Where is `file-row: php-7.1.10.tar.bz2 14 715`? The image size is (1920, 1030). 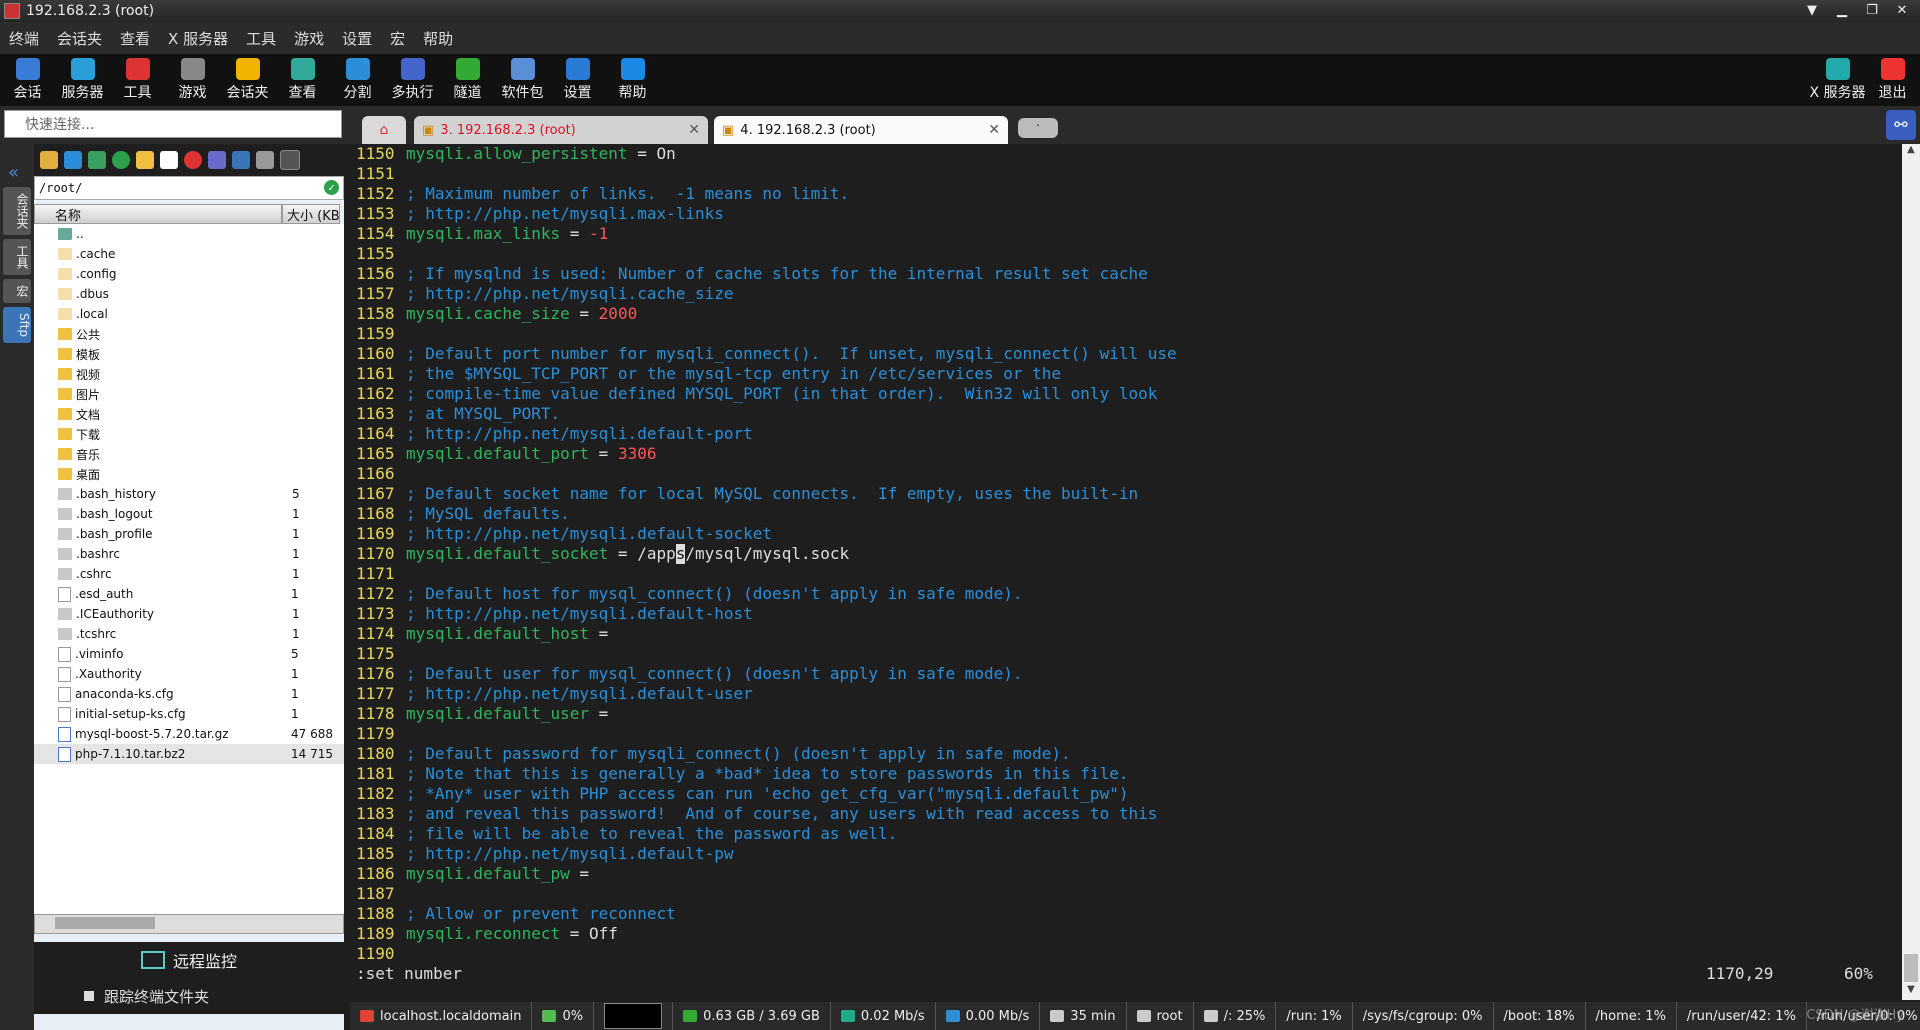 file-row: php-7.1.10.tar.bz2 14 715 is located at coordinates (189, 754).